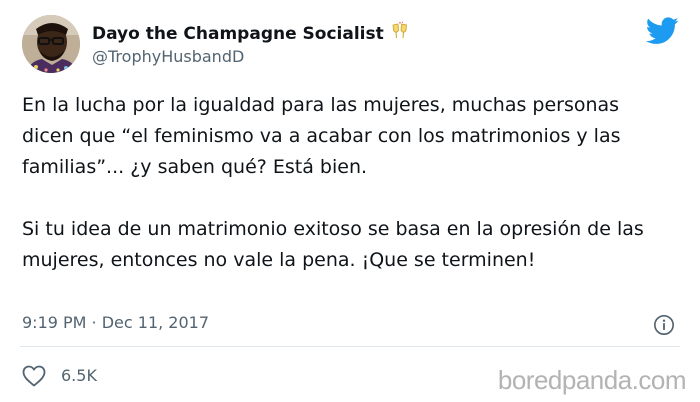 Image resolution: width=700 pixels, height=402 pixels. What do you see at coordinates (34, 376) in the screenshot?
I see `heart-icon` at bounding box center [34, 376].